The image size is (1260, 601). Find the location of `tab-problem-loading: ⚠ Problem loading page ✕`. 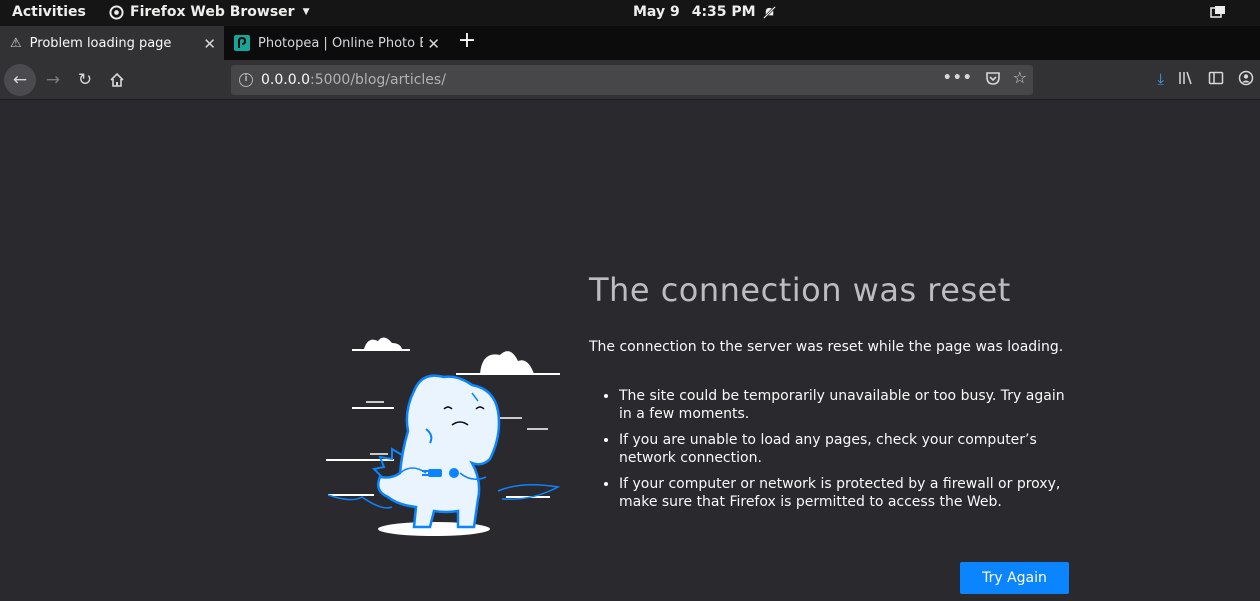

tab-problem-loading: ⚠ Problem loading page ✕ is located at coordinates (112, 43).